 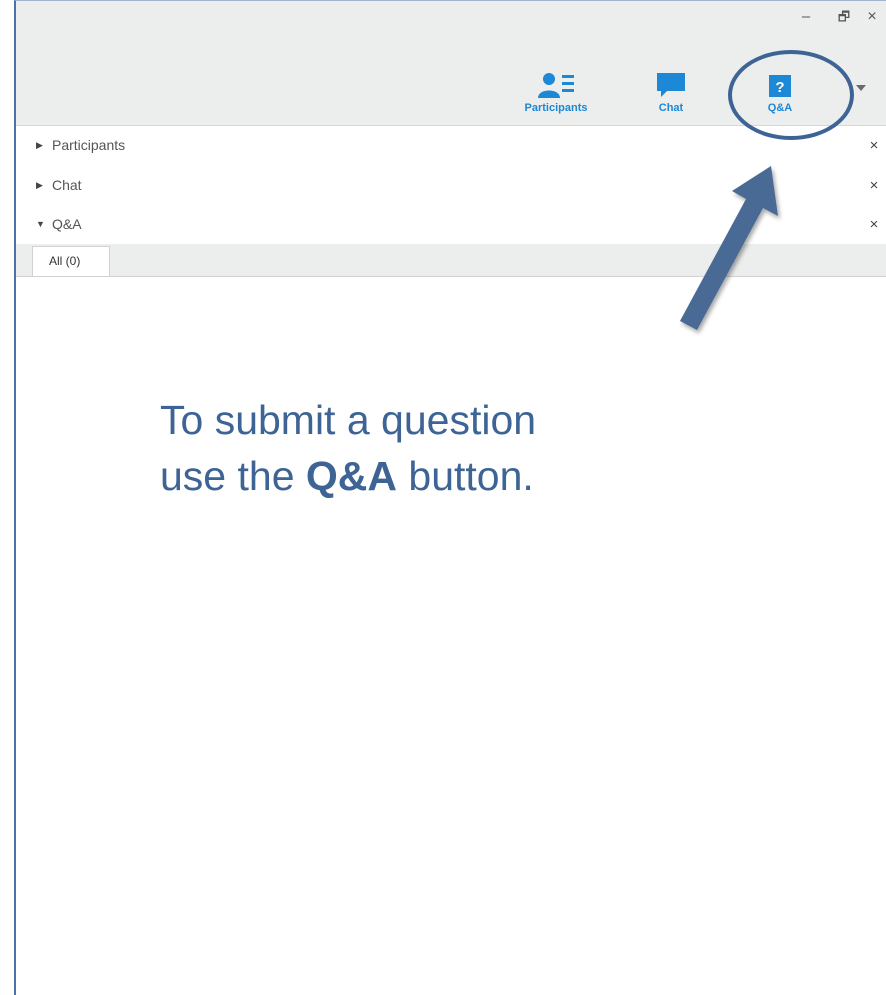 I want to click on minimize-button: –, so click(x=806, y=17).